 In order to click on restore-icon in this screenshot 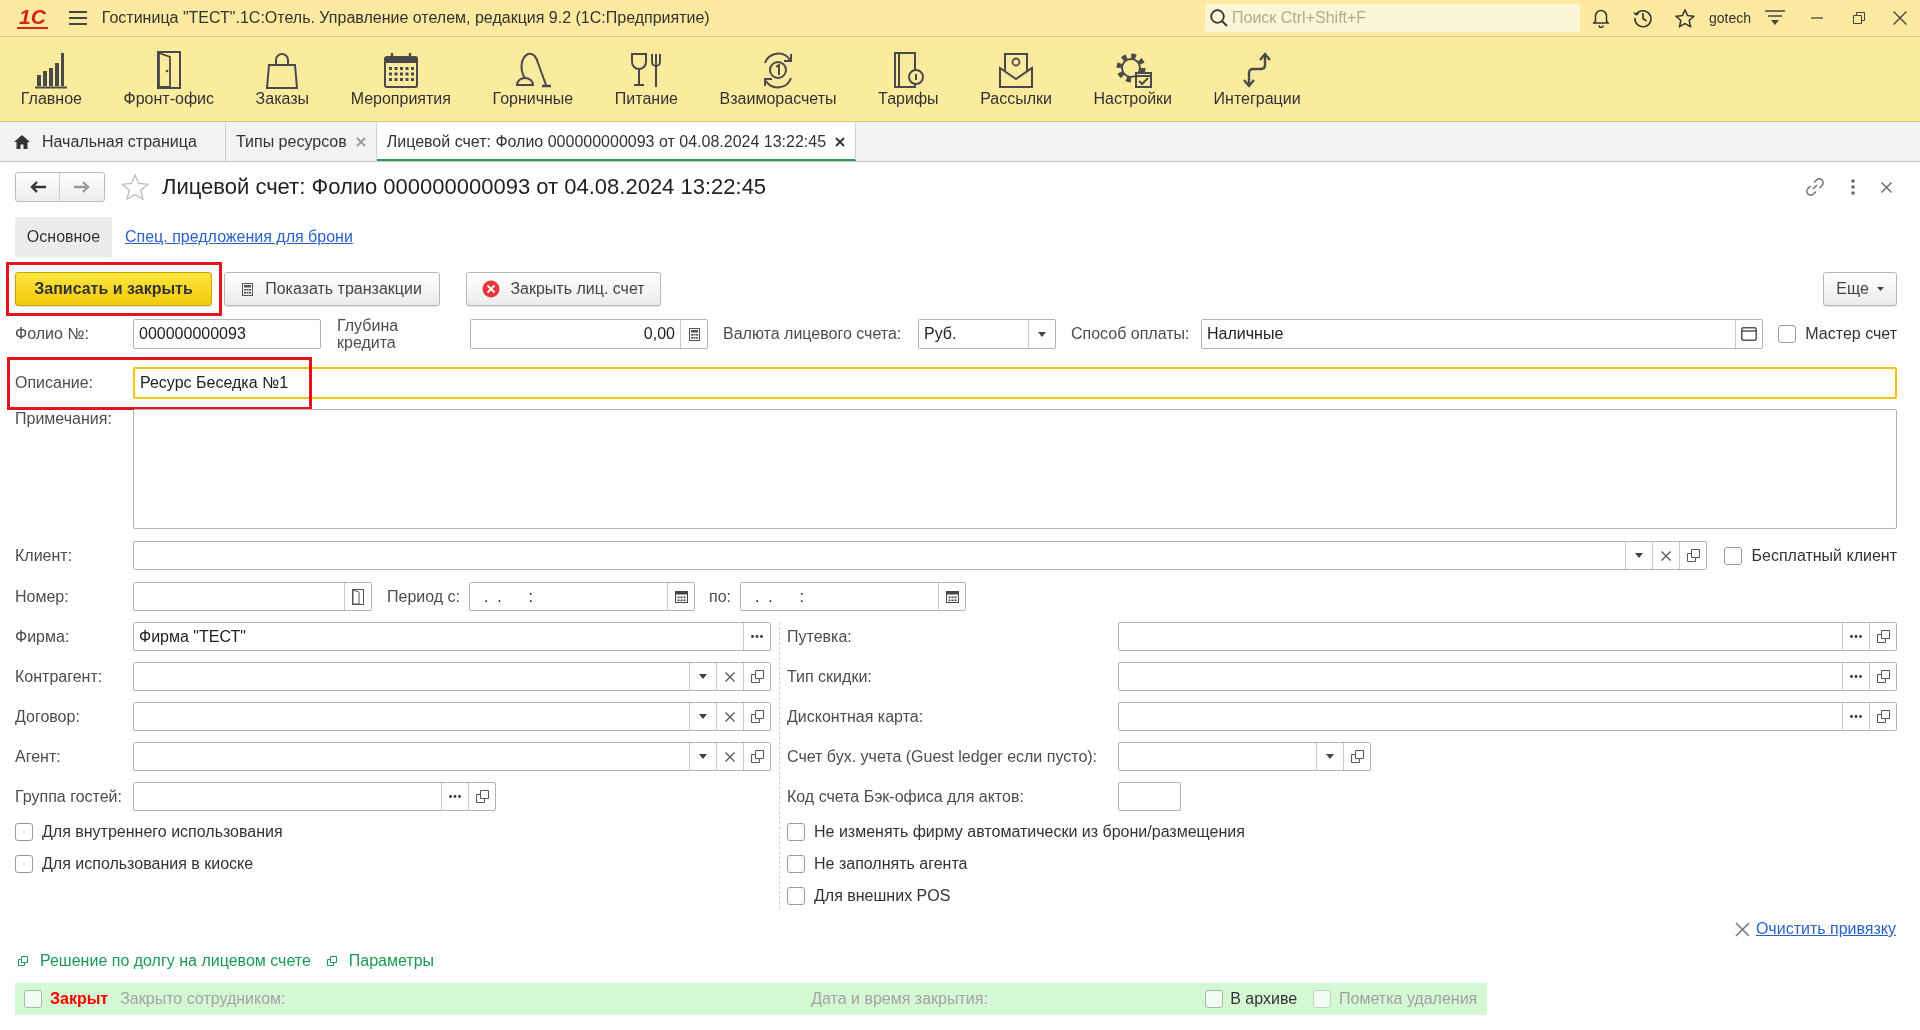, I will do `click(1859, 18)`.